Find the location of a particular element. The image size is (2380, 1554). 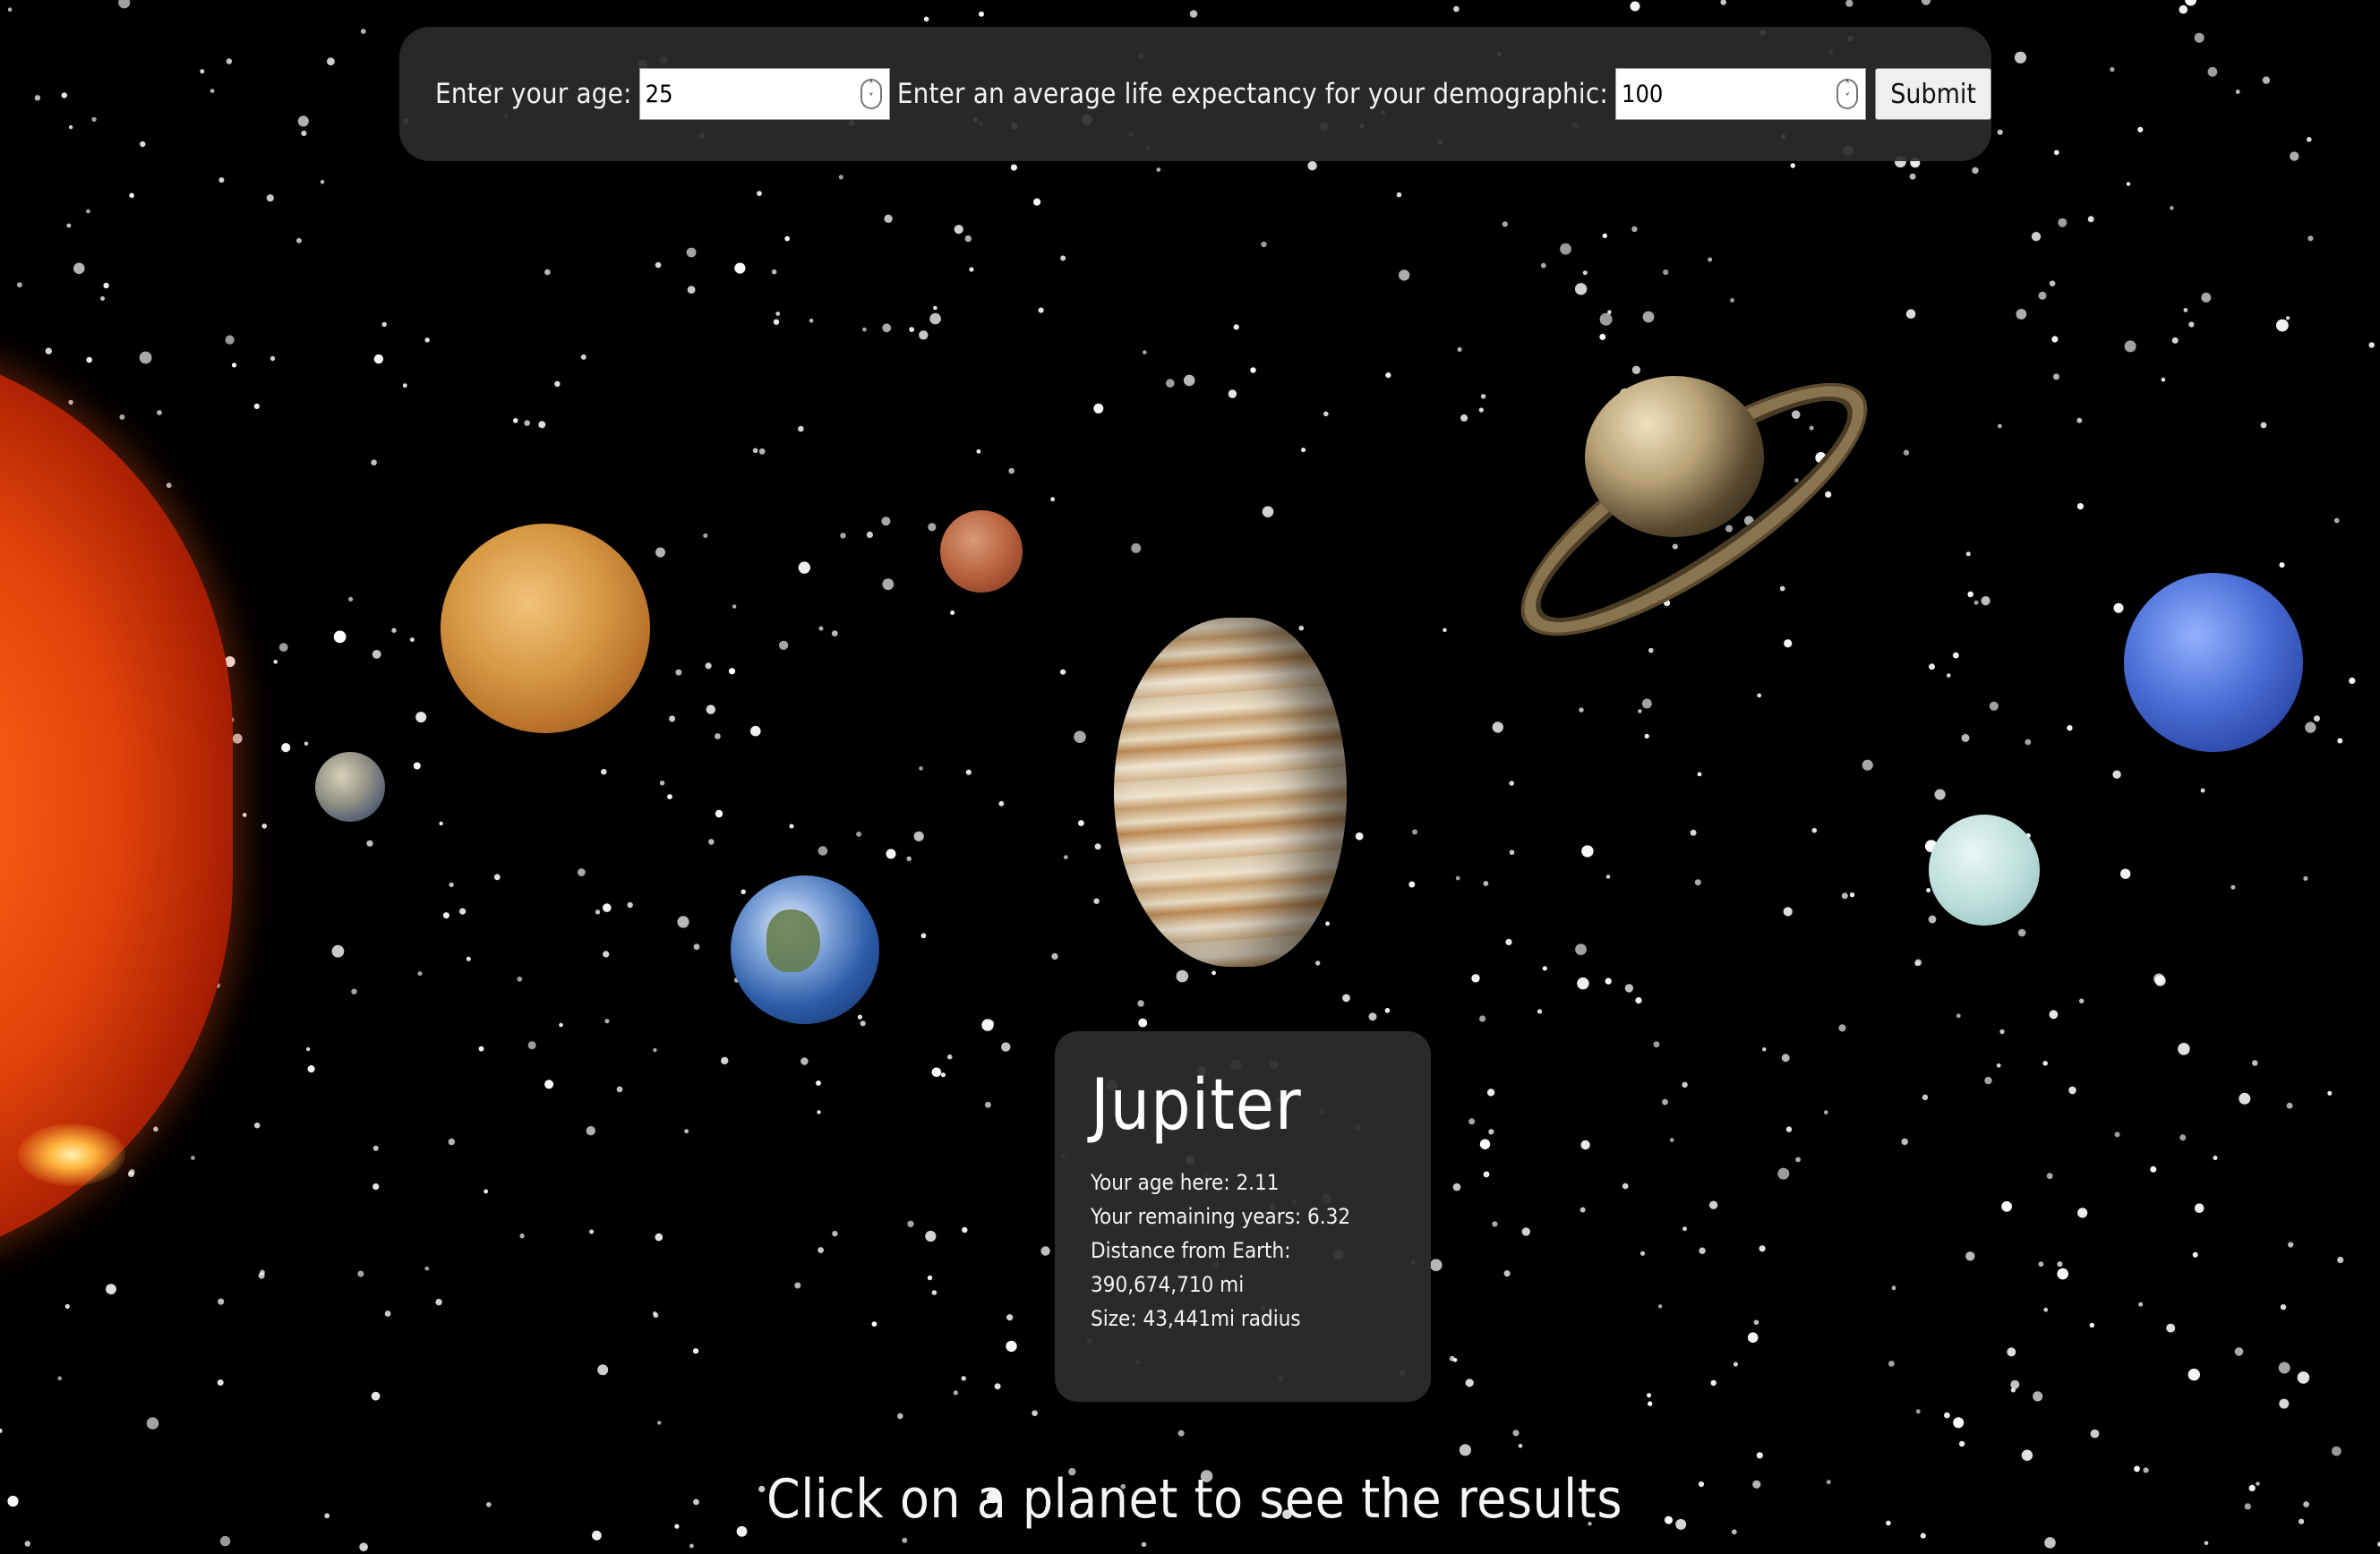

neptune-planet is located at coordinates (2213, 662).